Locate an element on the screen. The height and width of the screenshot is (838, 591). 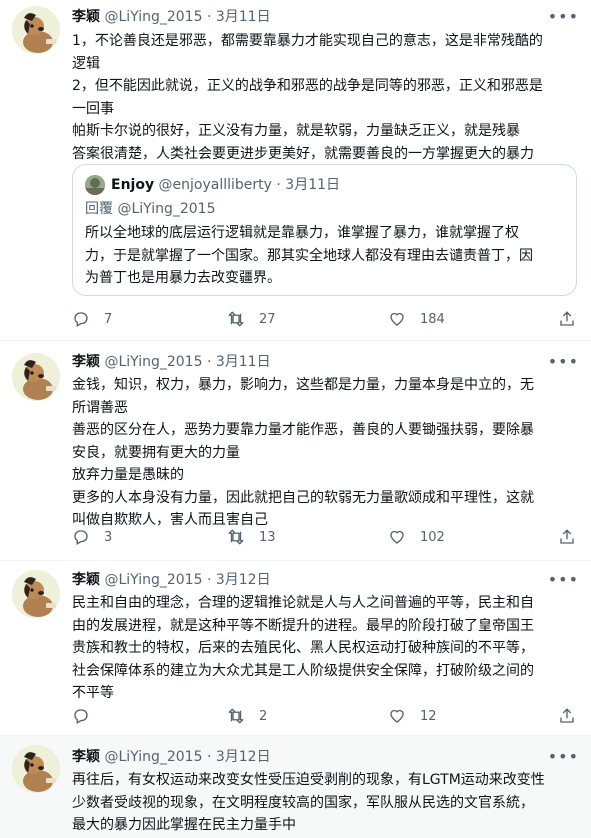
retweet-count: 13 is located at coordinates (267, 537).